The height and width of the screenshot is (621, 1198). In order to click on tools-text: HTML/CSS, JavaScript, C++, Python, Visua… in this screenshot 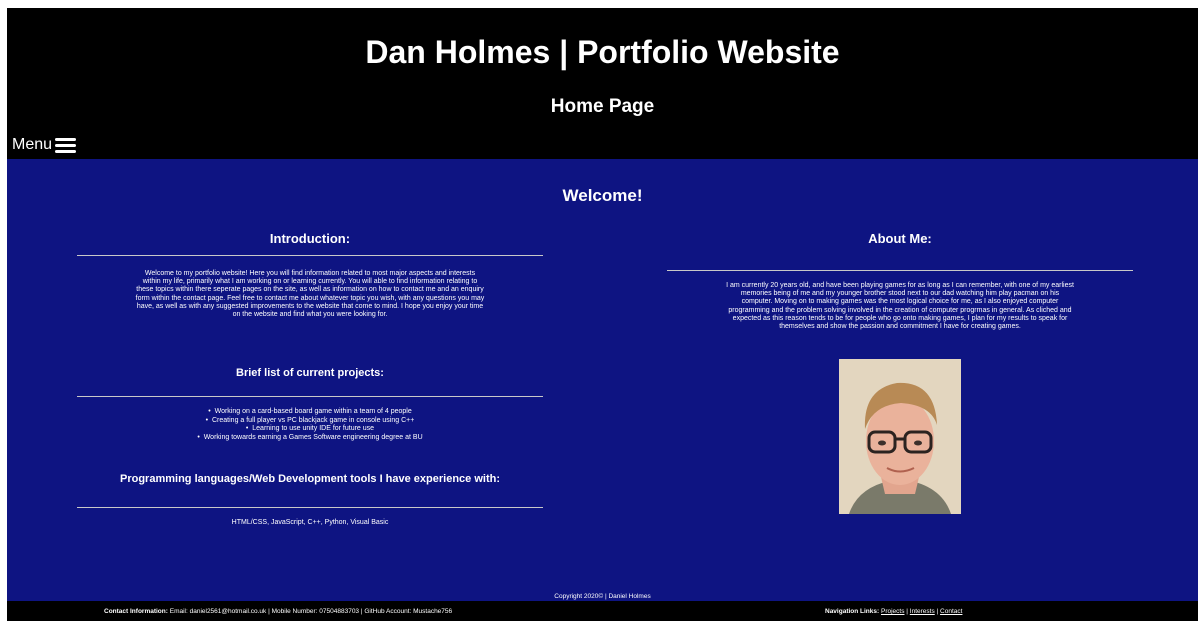, I will do `click(310, 522)`.